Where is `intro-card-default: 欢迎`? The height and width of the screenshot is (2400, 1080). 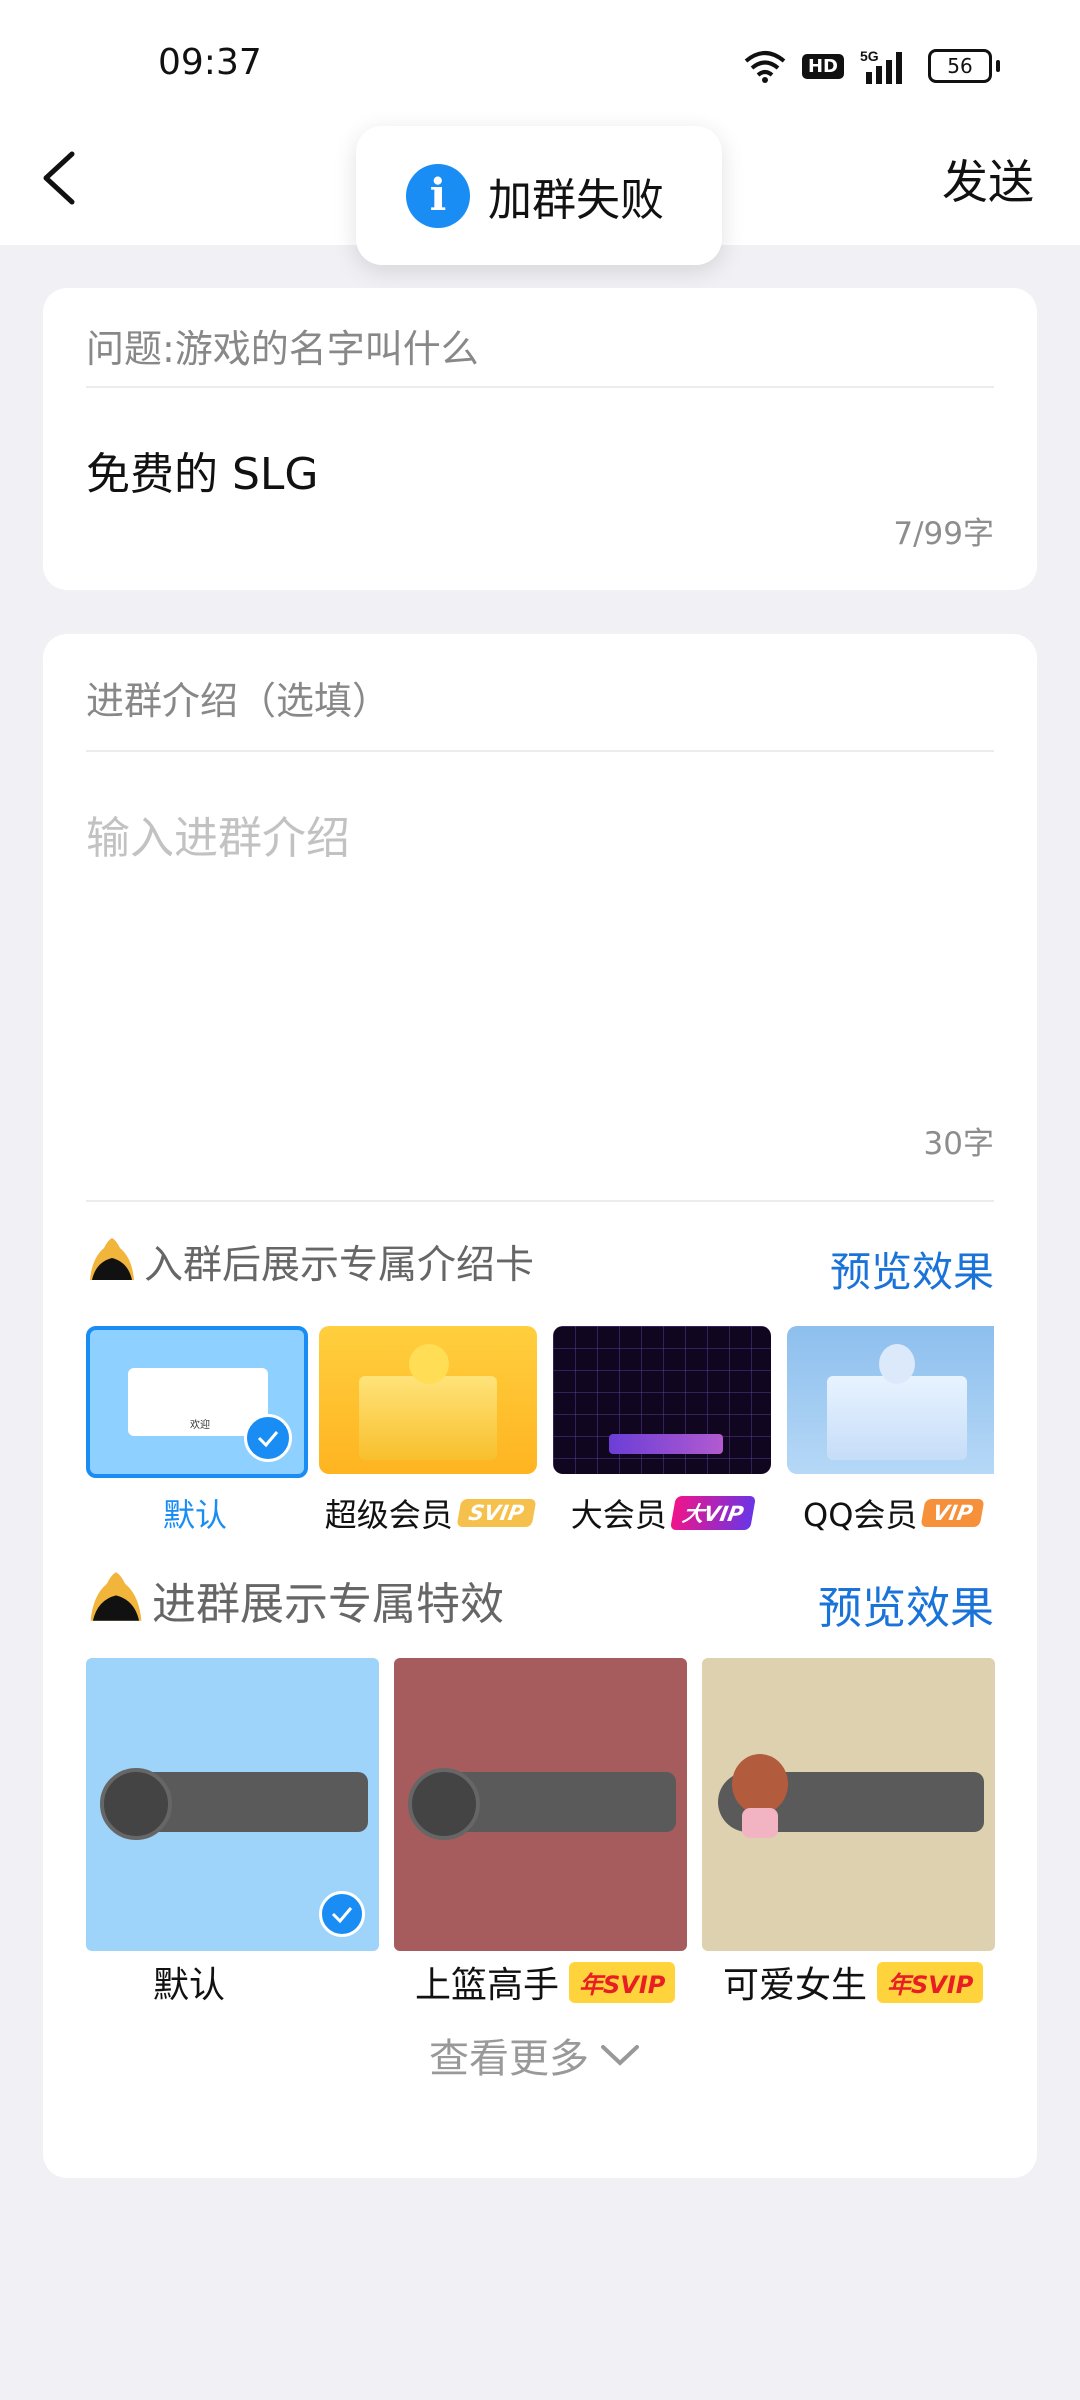
intro-card-default: 欢迎 is located at coordinates (197, 1402).